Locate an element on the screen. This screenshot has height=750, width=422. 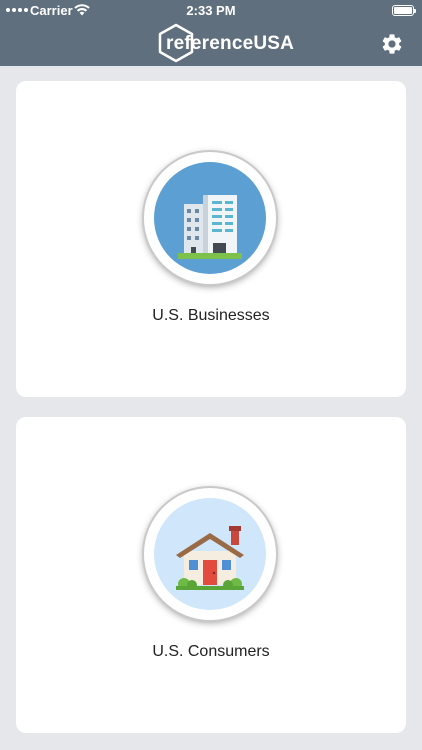
us-consumers-label: U.S. Consumers is located at coordinates (211, 651).